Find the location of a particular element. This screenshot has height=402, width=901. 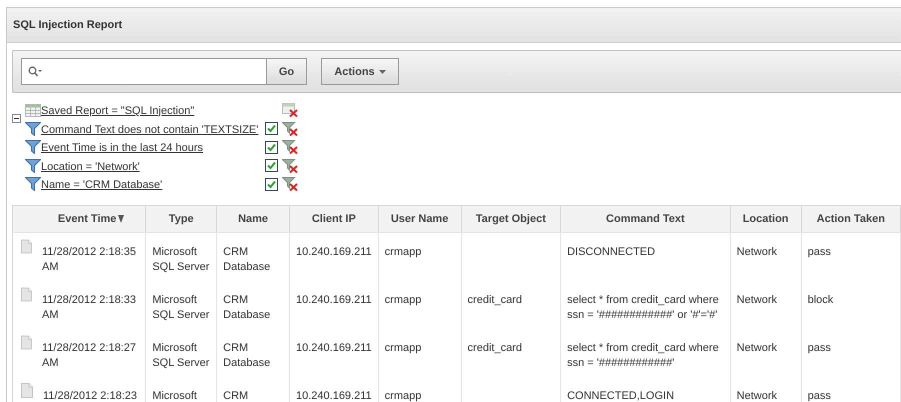

column-header: Command Text is located at coordinates (645, 218).